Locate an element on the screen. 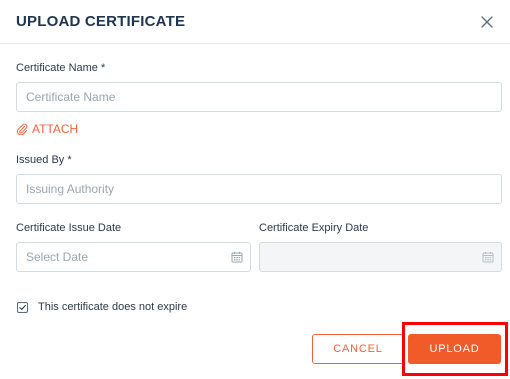  issue-date-input is located at coordinates (133, 257).